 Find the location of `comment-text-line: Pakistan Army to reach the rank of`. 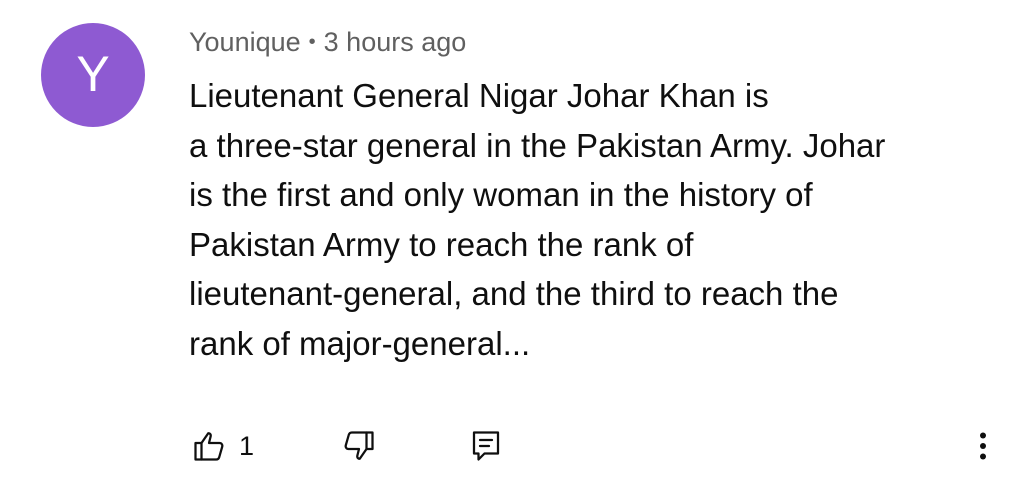

comment-text-line: Pakistan Army to reach the rank of is located at coordinates (441, 244).